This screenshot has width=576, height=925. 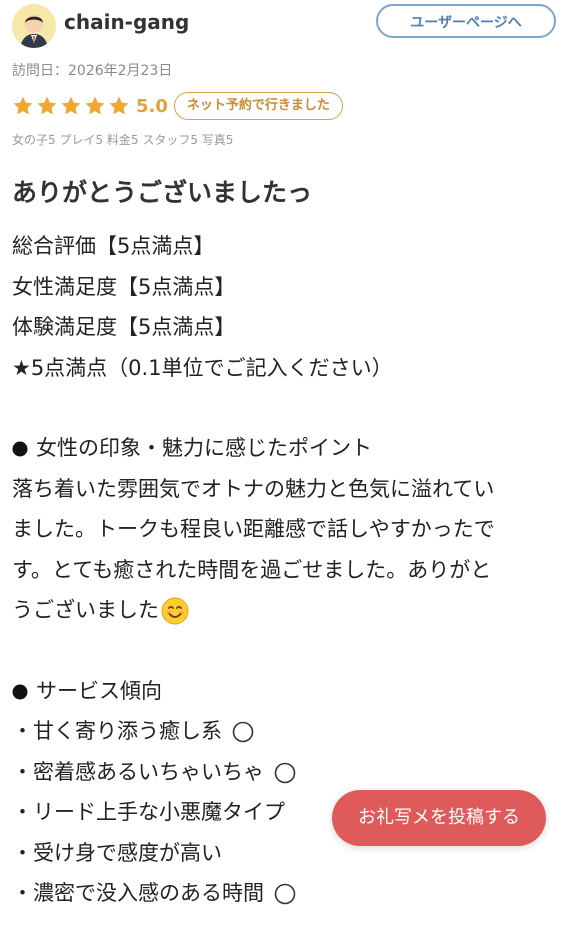 What do you see at coordinates (439, 818) in the screenshot?
I see `post-thanks-photo-button: お礼写メを投稿する` at bounding box center [439, 818].